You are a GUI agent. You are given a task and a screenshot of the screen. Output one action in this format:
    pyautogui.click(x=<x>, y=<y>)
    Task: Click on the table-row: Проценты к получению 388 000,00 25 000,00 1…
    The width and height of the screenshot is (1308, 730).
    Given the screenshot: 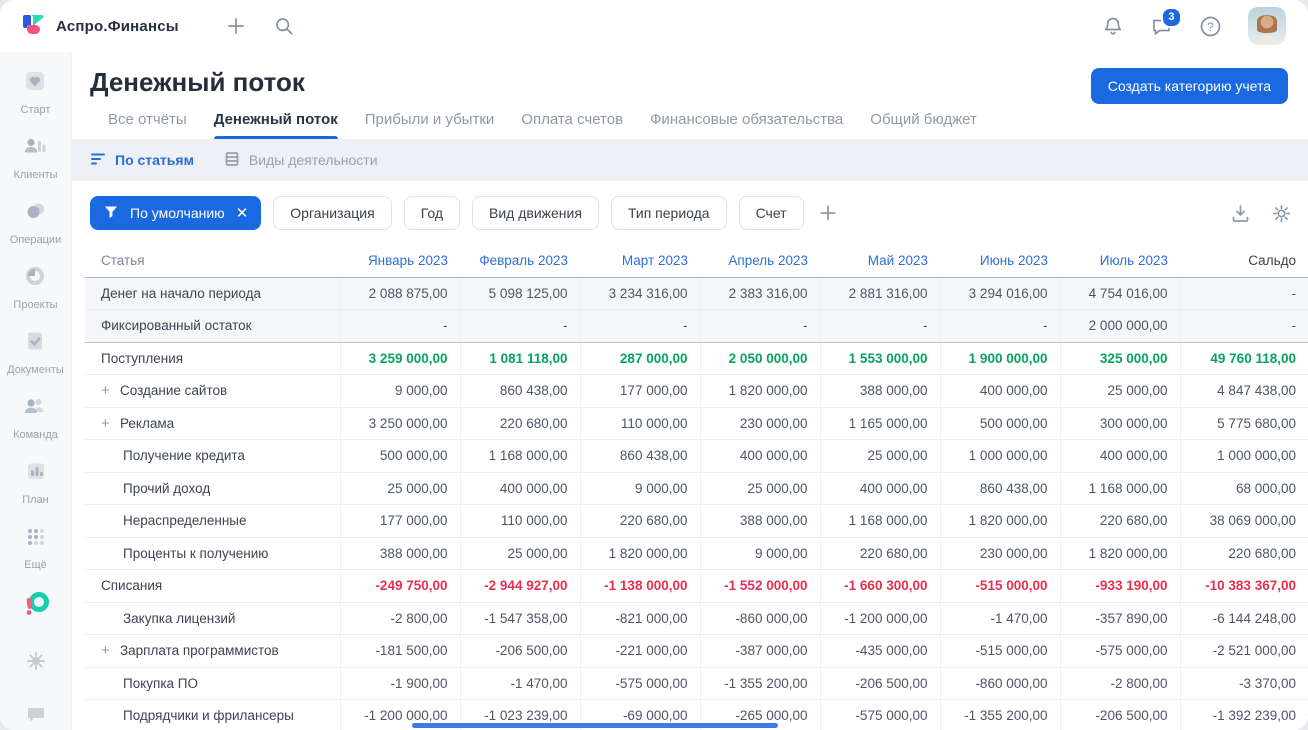 What is the action you would take?
    pyautogui.click(x=696, y=553)
    